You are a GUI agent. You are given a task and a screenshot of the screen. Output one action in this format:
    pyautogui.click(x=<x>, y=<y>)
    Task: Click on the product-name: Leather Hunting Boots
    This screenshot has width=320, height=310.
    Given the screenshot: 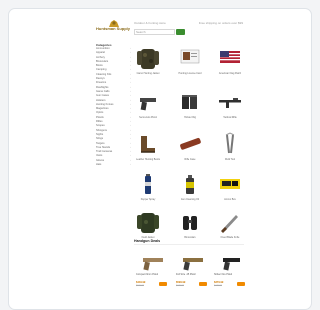 What is the action you would take?
    pyautogui.click(x=148, y=159)
    